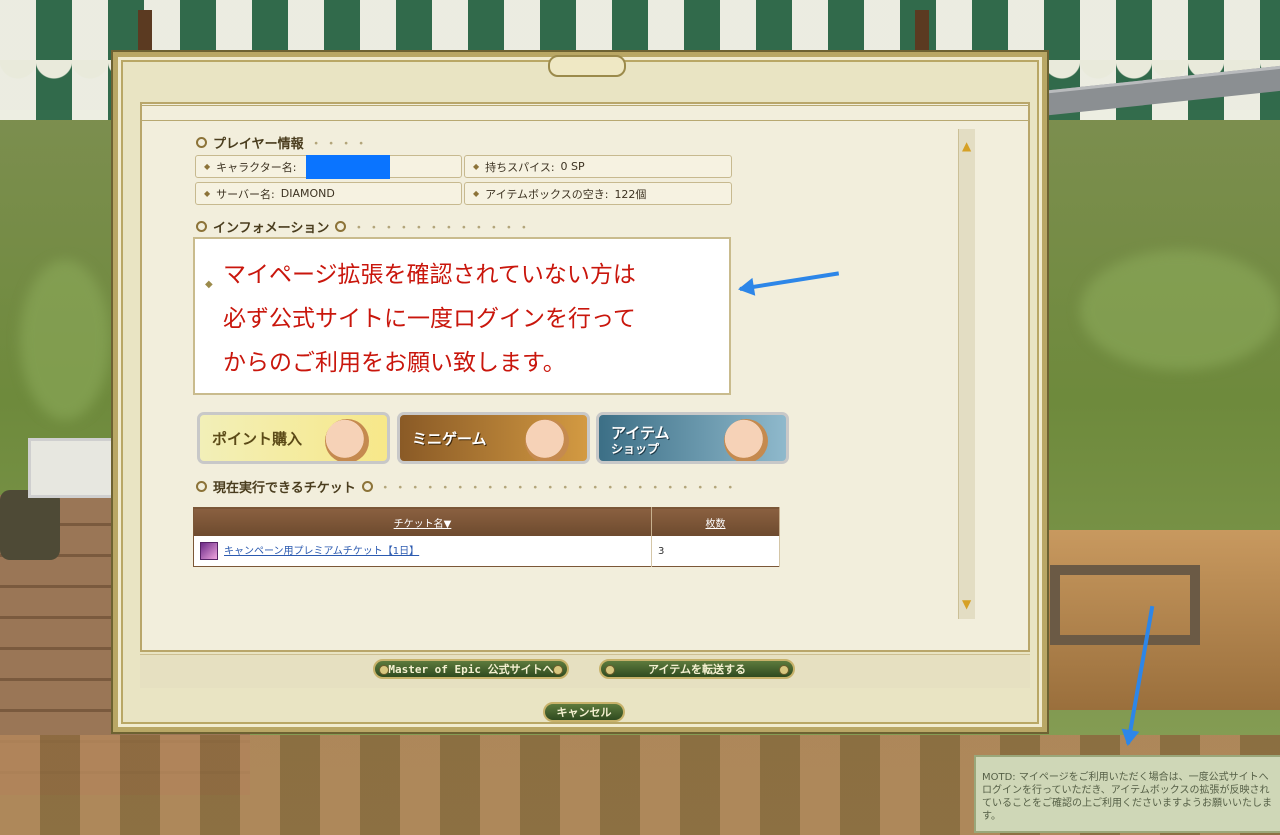 Image resolution: width=1280 pixels, height=835 pixels. Describe the element at coordinates (209, 551) in the screenshot. I see `ticket-icon` at that location.